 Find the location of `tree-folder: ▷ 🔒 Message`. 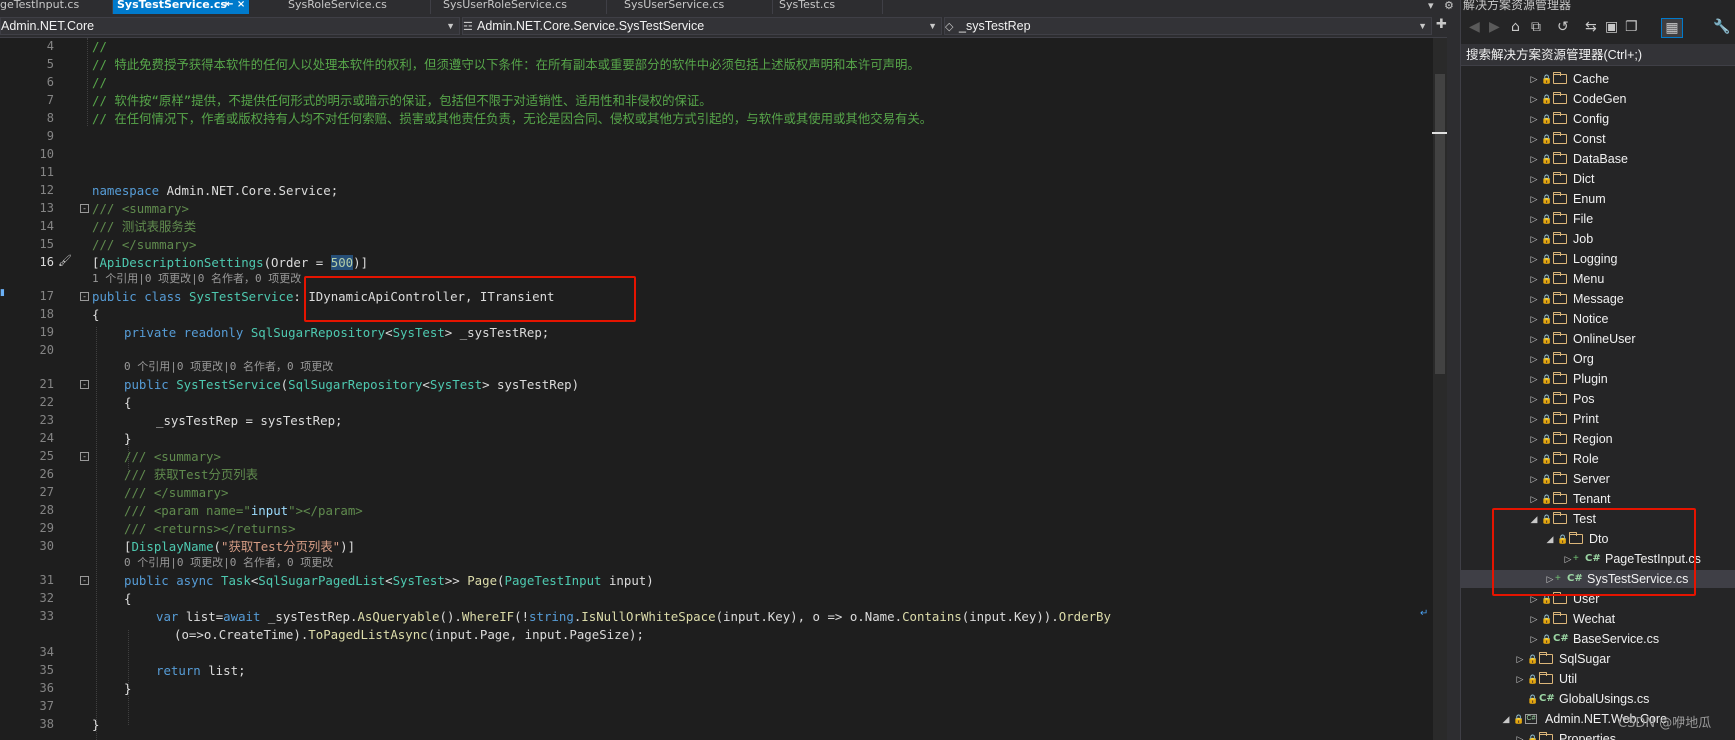

tree-folder: ▷ 🔒 Message is located at coordinates (1598, 299).